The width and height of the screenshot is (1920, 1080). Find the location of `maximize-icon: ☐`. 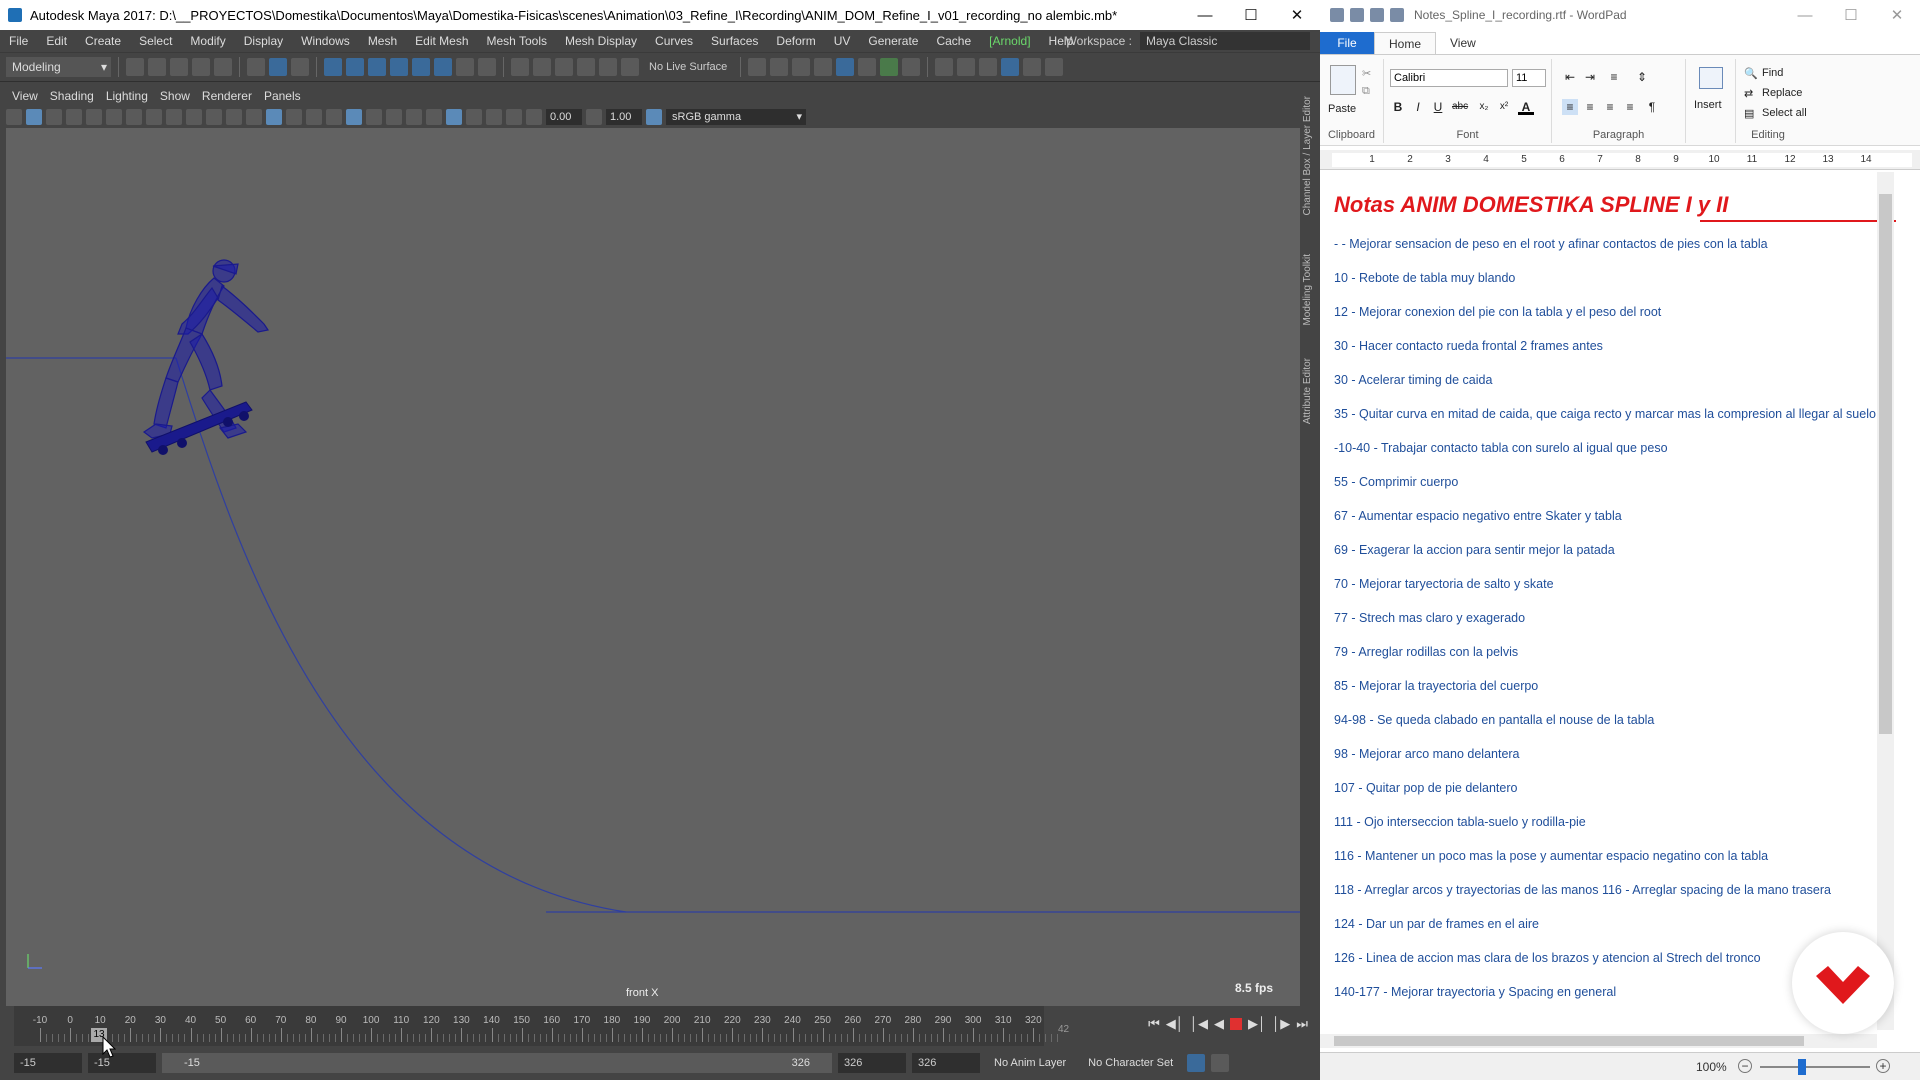

maximize-icon: ☐ is located at coordinates (1251, 15).